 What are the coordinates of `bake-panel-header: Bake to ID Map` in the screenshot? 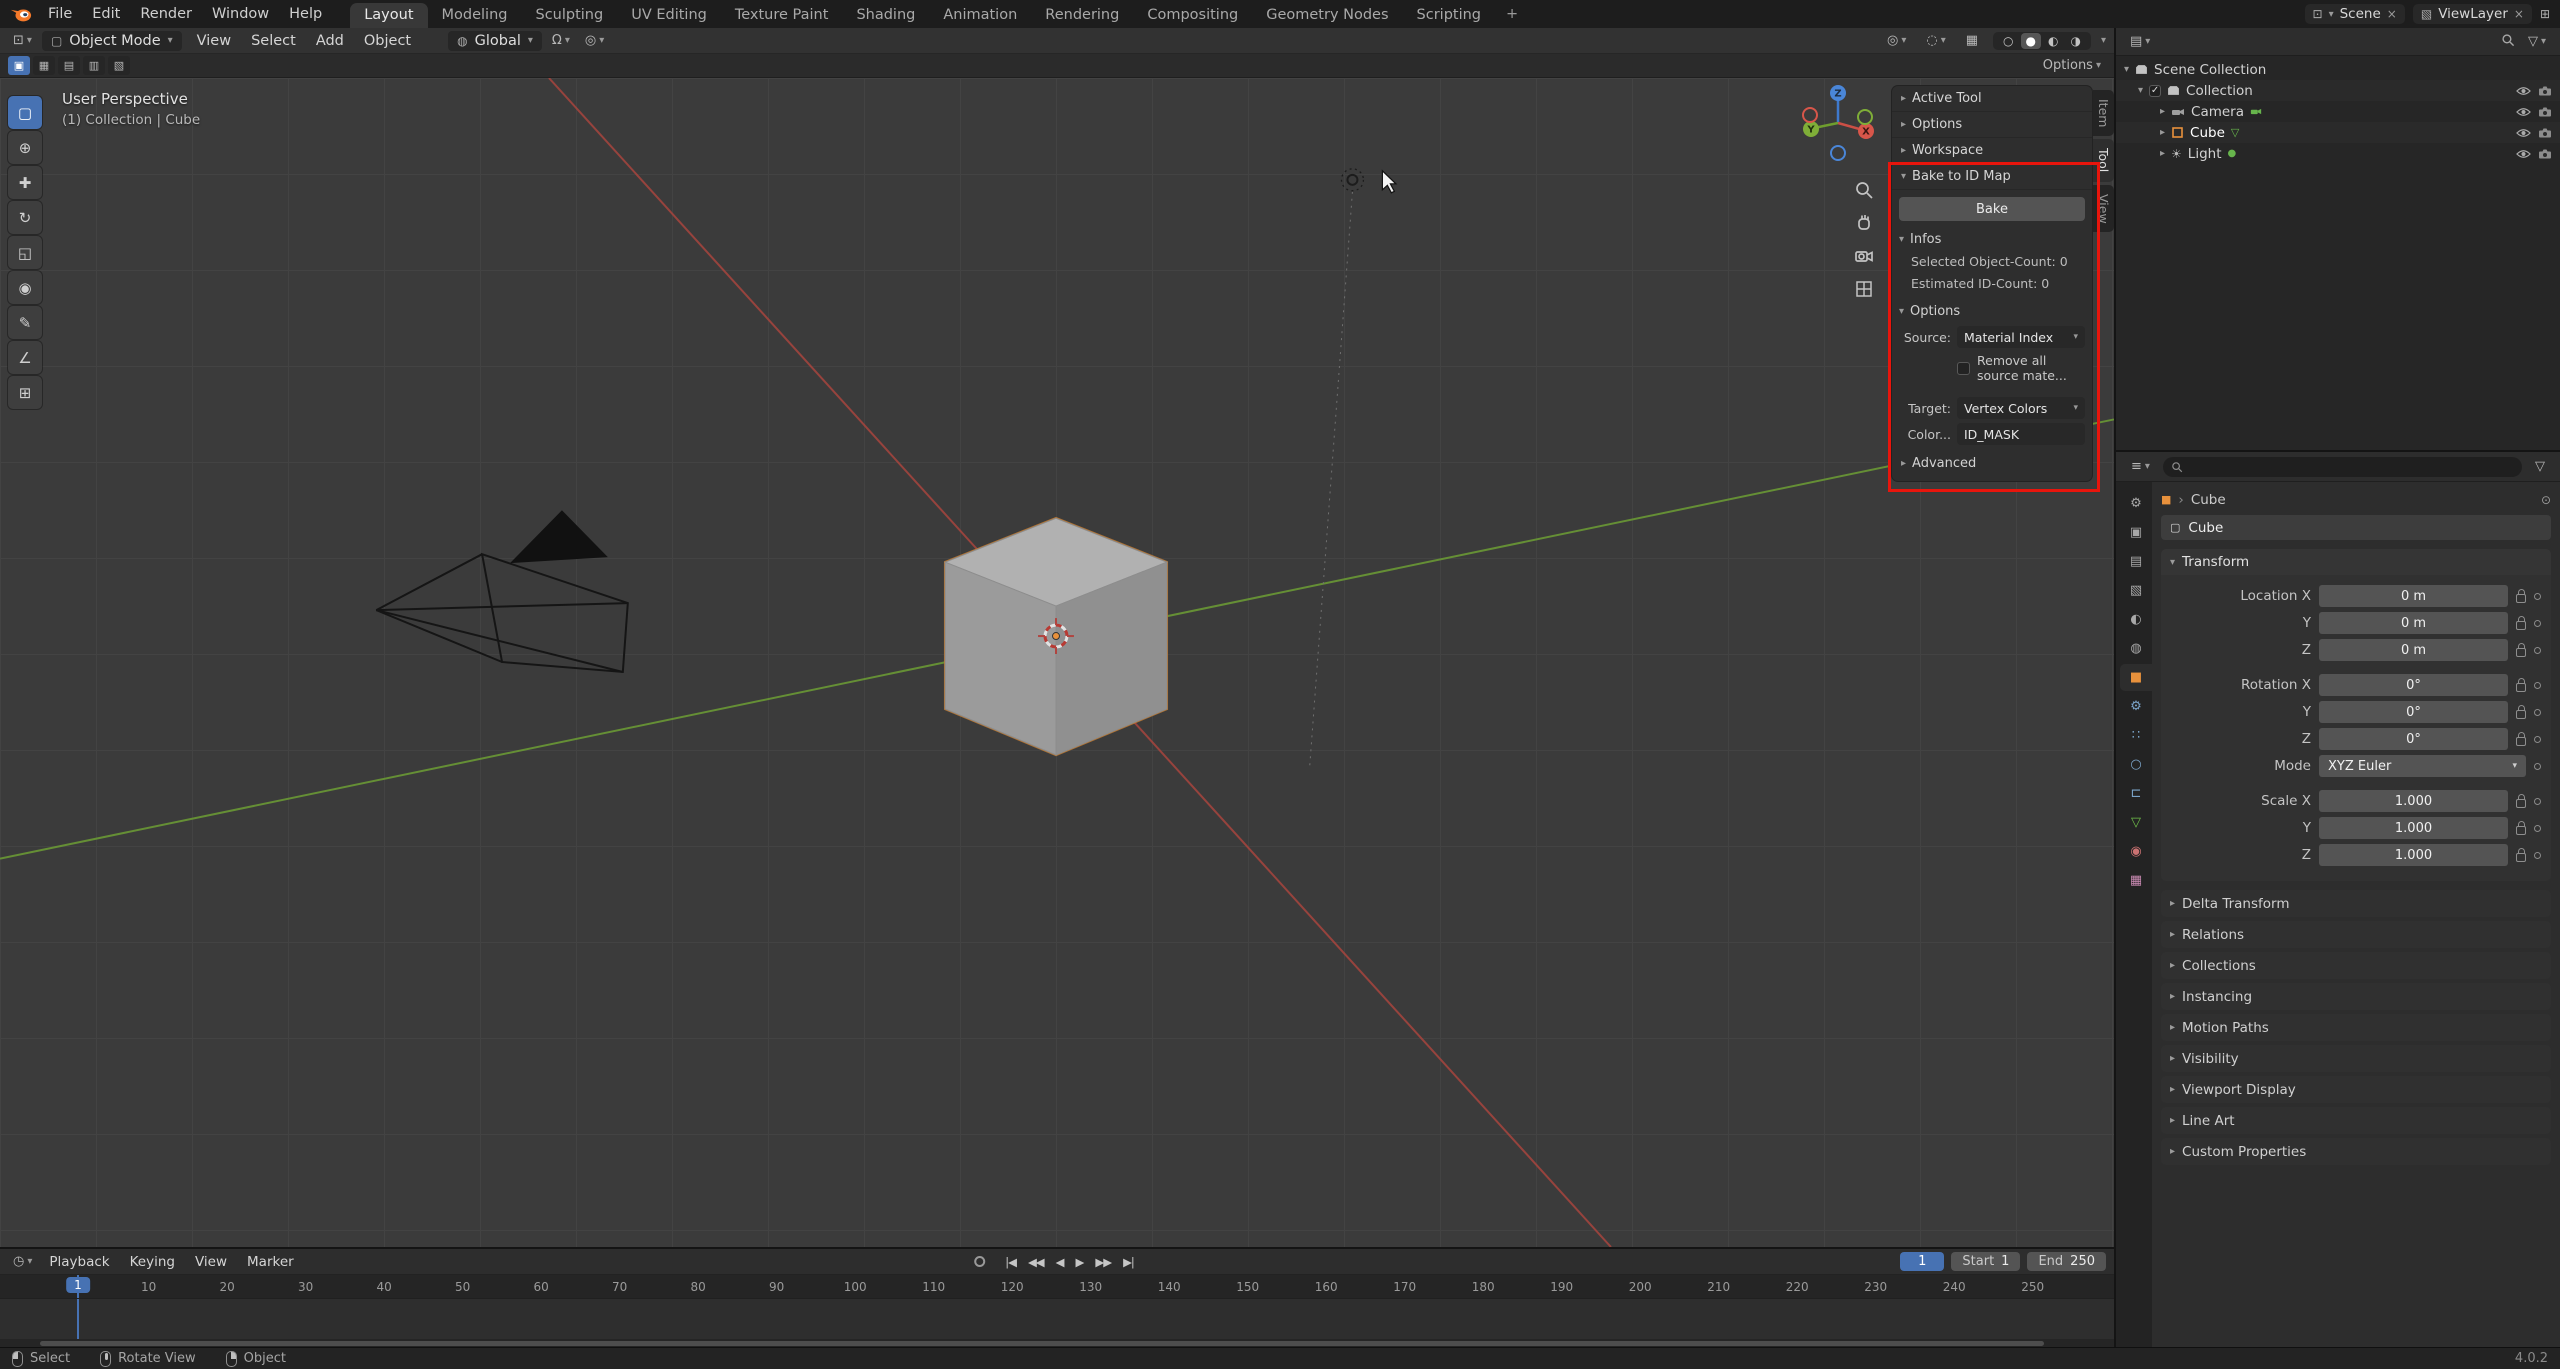 It's located at (1992, 177).